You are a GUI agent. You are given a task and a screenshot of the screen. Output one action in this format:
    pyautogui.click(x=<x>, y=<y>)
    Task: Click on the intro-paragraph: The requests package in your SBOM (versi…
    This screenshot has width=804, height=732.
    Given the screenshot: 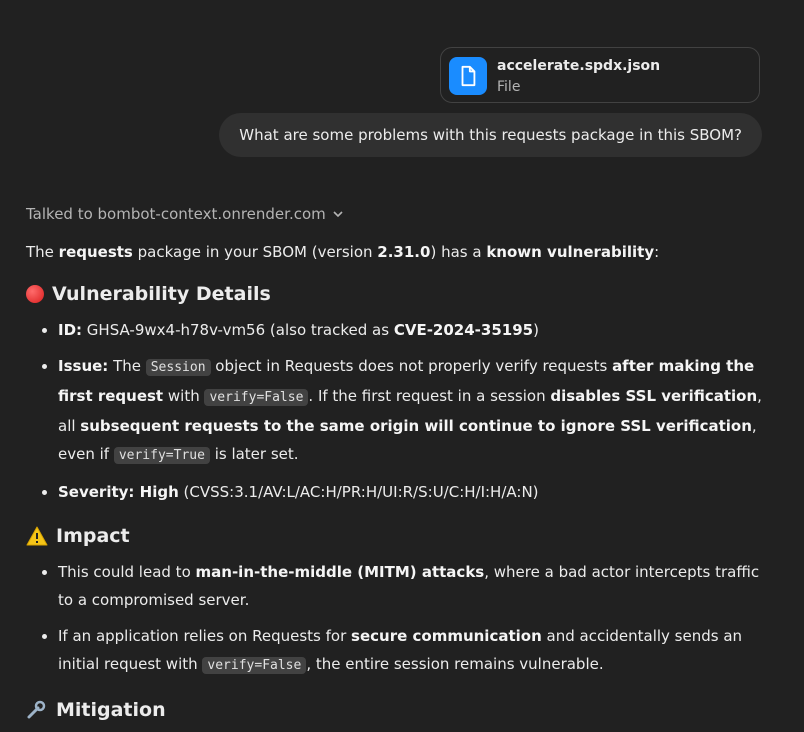 What is the action you would take?
    pyautogui.click(x=343, y=252)
    